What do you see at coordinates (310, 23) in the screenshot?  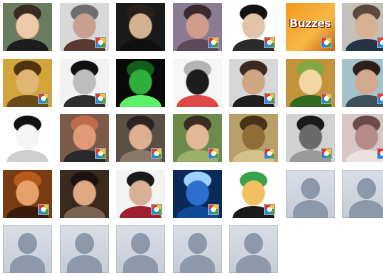 I see `buzzes-logo-text: Buzzes` at bounding box center [310, 23].